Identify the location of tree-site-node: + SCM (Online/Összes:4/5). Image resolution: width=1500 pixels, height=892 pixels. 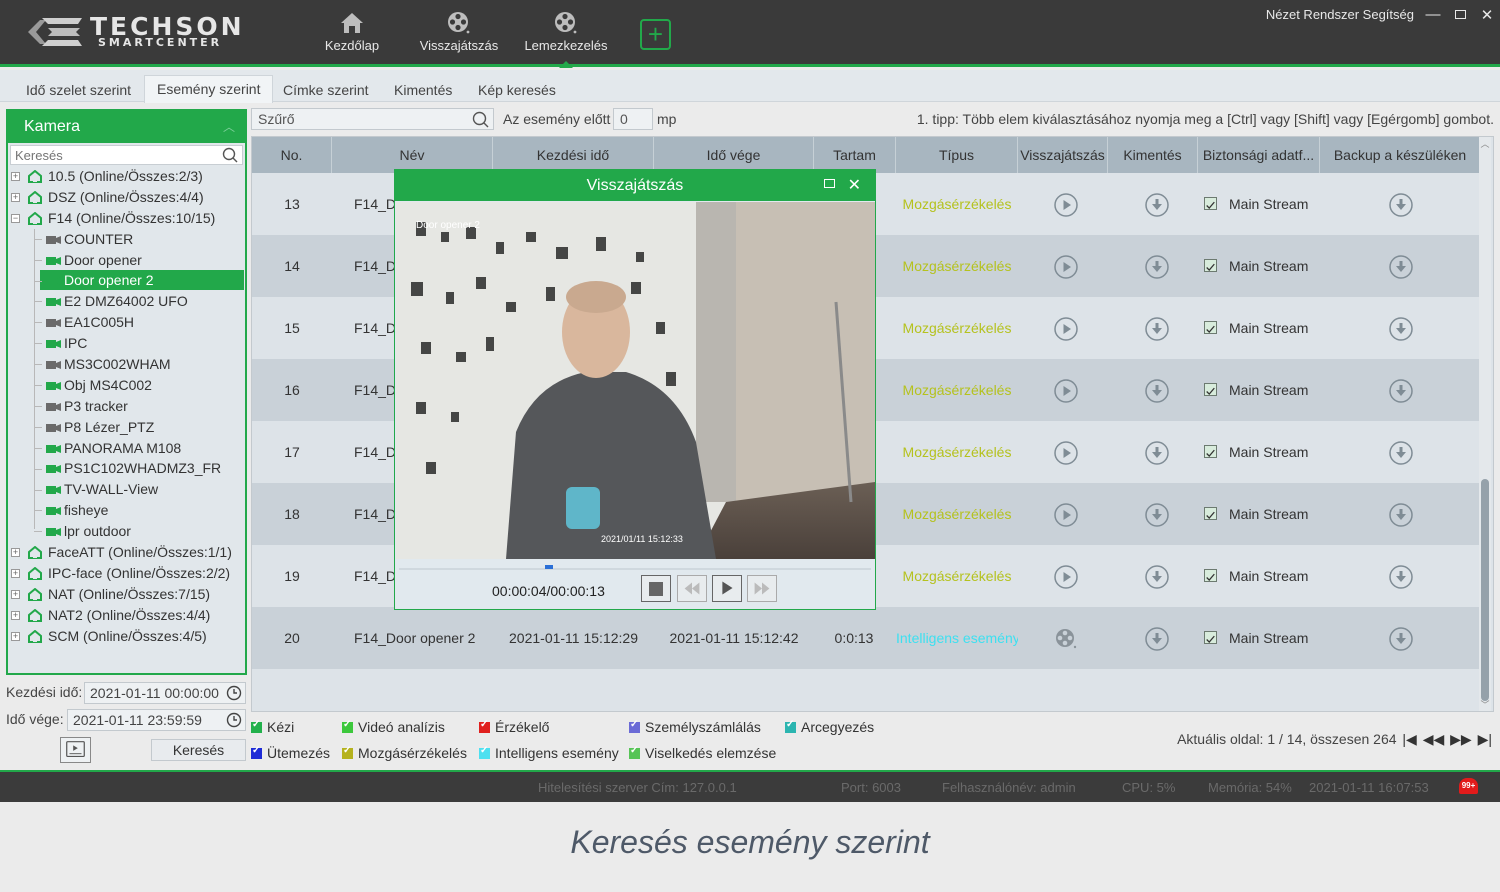
(126, 636).